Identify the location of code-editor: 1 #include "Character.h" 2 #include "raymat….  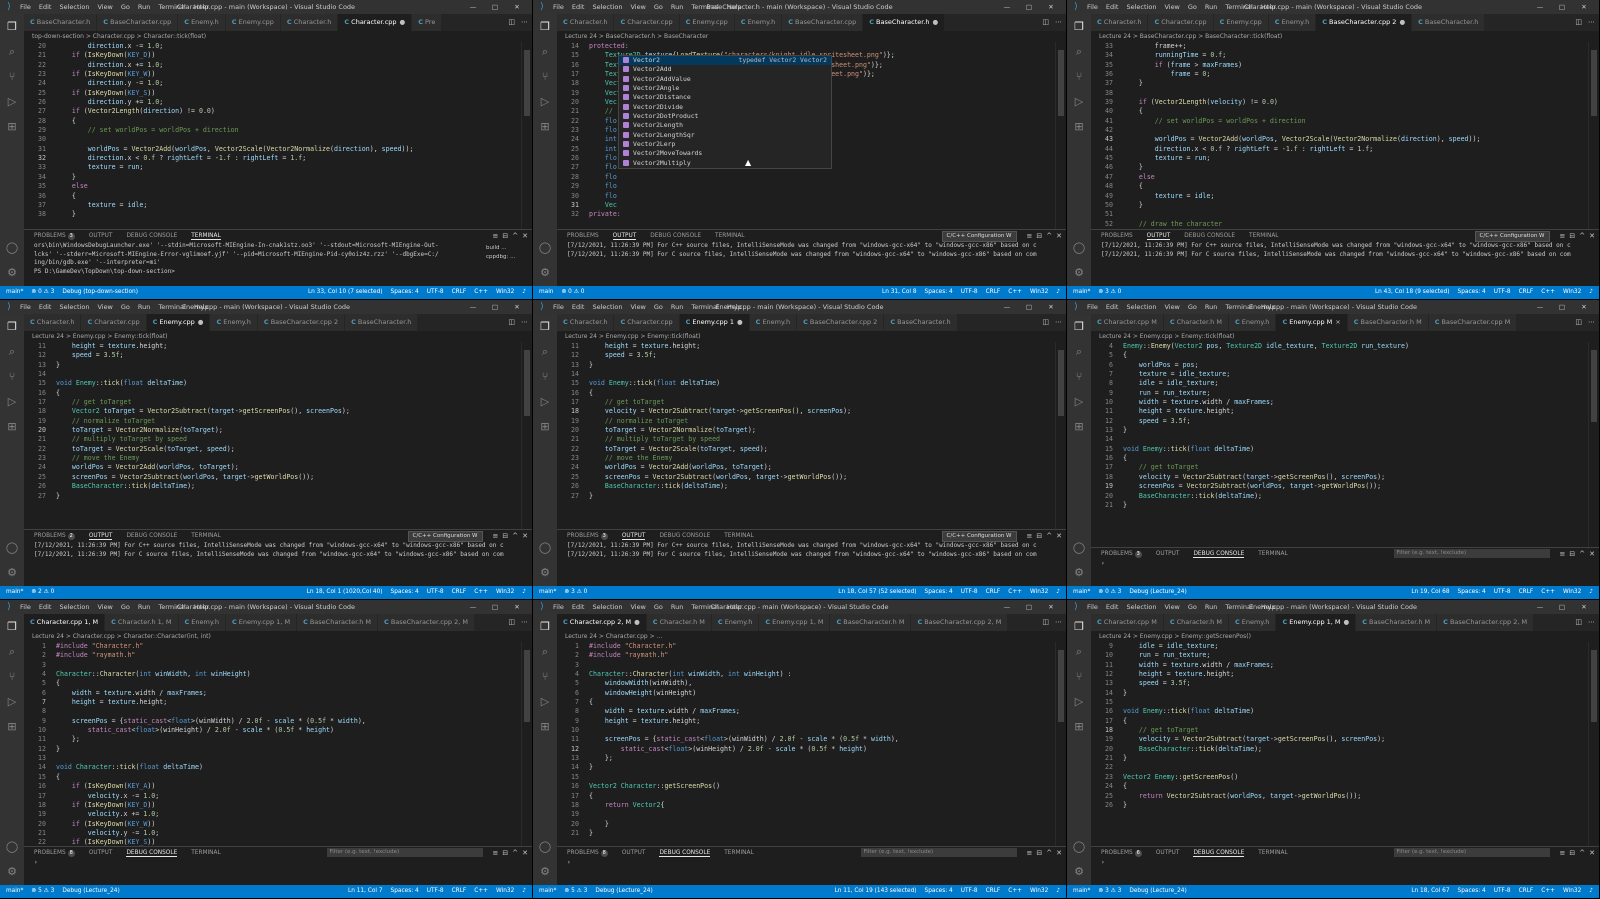
(806, 745).